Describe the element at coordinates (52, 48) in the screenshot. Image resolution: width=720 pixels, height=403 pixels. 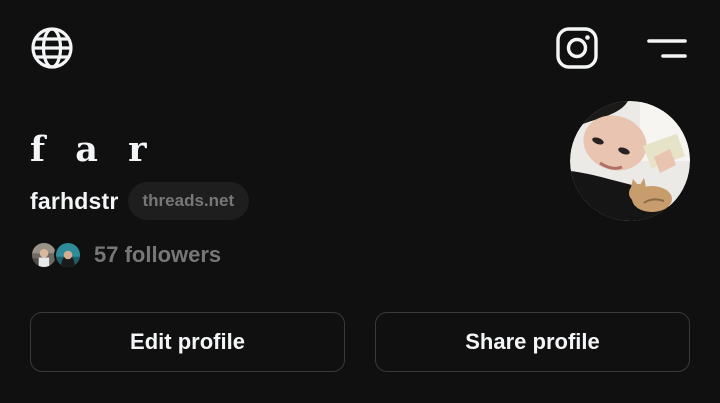
I see `globe-icon` at that location.